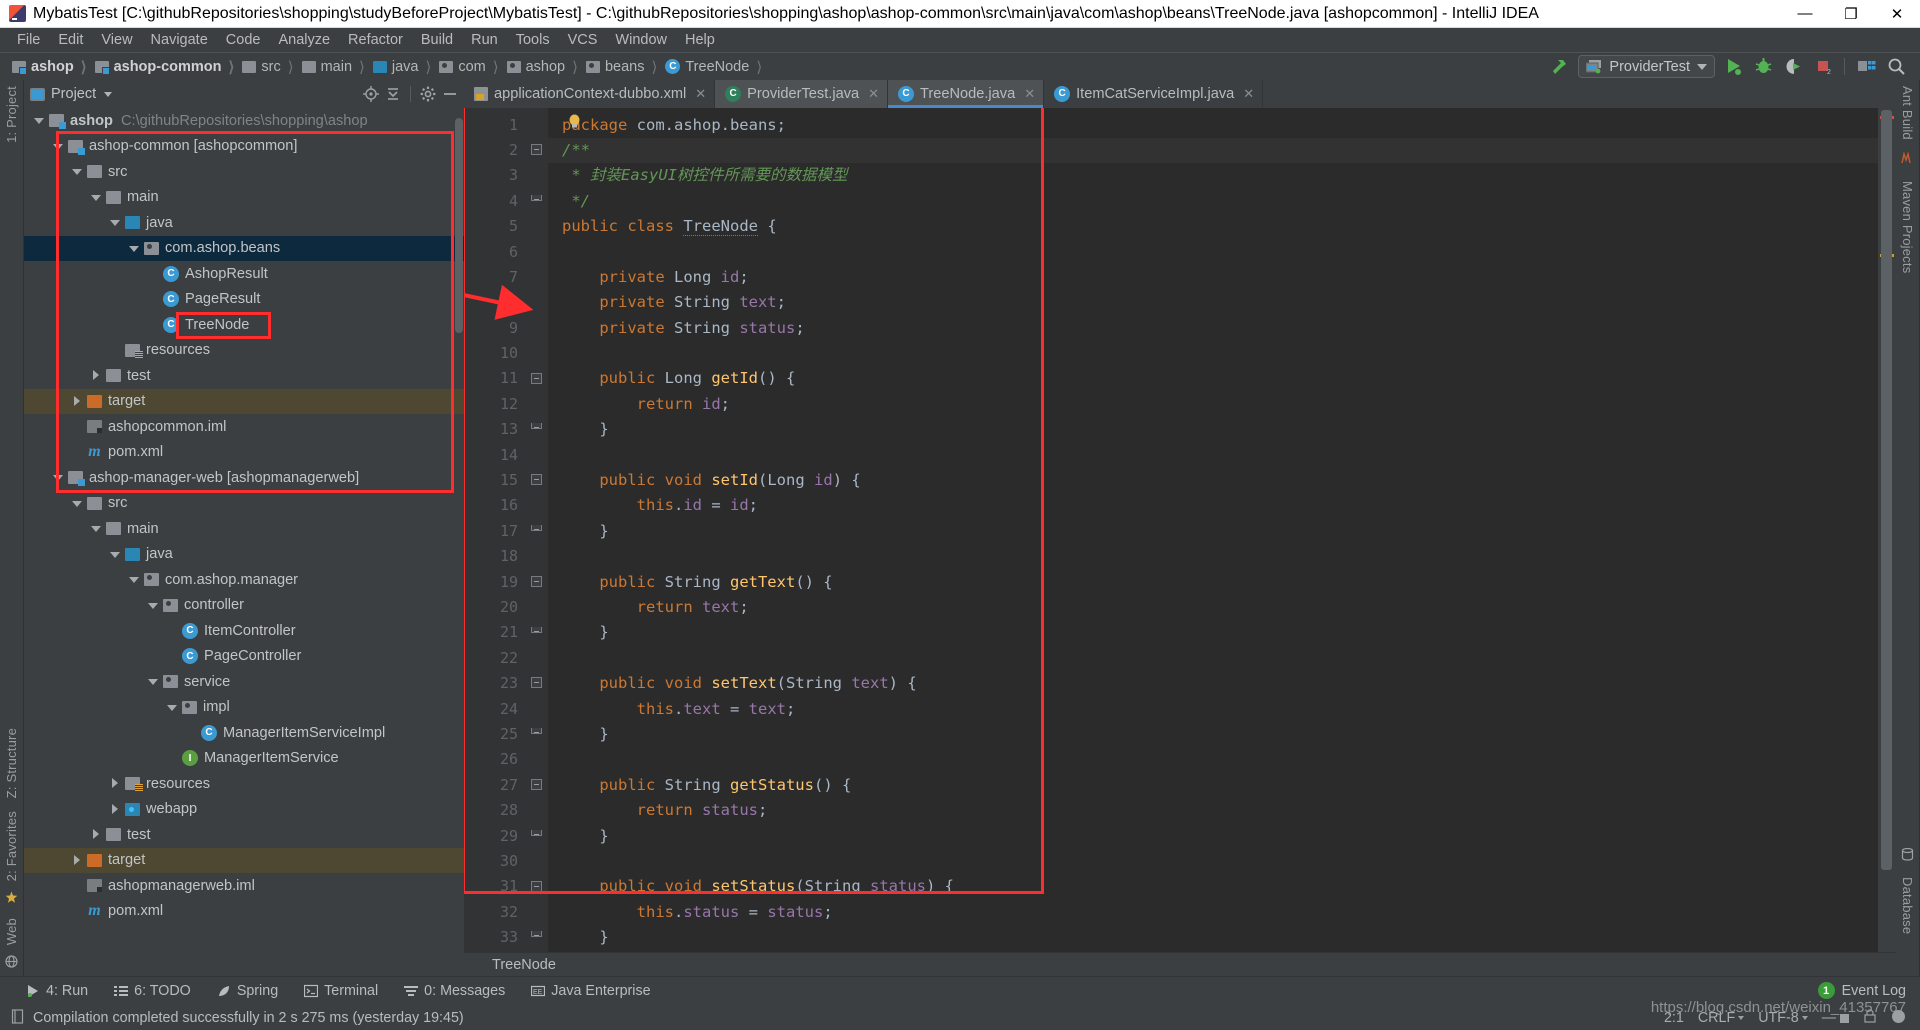 The height and width of the screenshot is (1030, 1920). I want to click on code-folding-gutter, so click(537, 530).